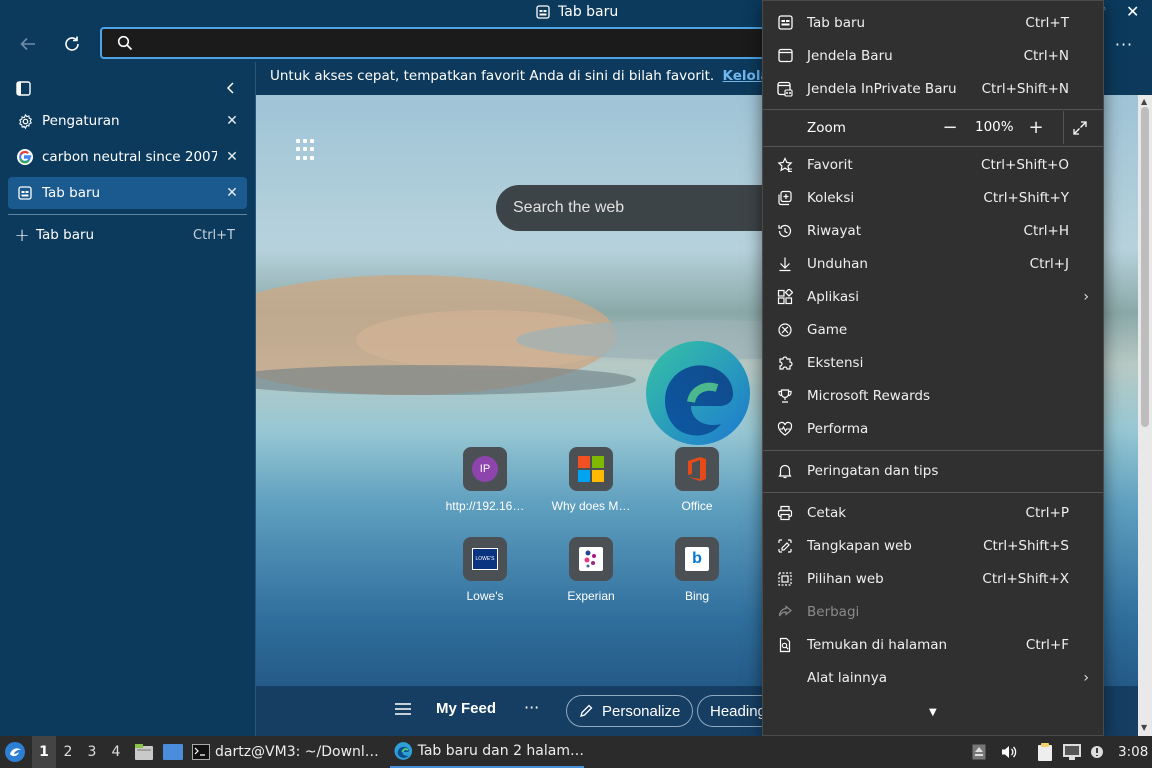  Describe the element at coordinates (68, 752) in the screenshot. I see `workspace-2: 2` at that location.